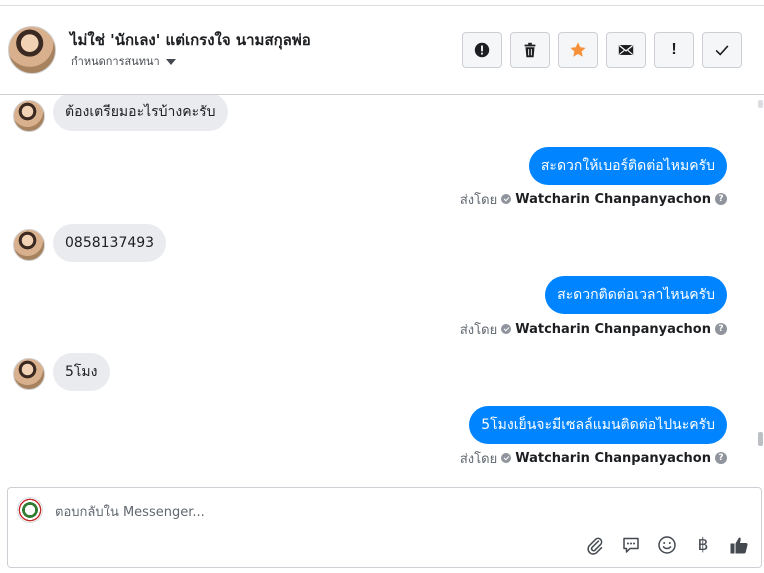 This screenshot has height=573, width=764. Describe the element at coordinates (602, 50) in the screenshot. I see `header-actions: !` at that location.